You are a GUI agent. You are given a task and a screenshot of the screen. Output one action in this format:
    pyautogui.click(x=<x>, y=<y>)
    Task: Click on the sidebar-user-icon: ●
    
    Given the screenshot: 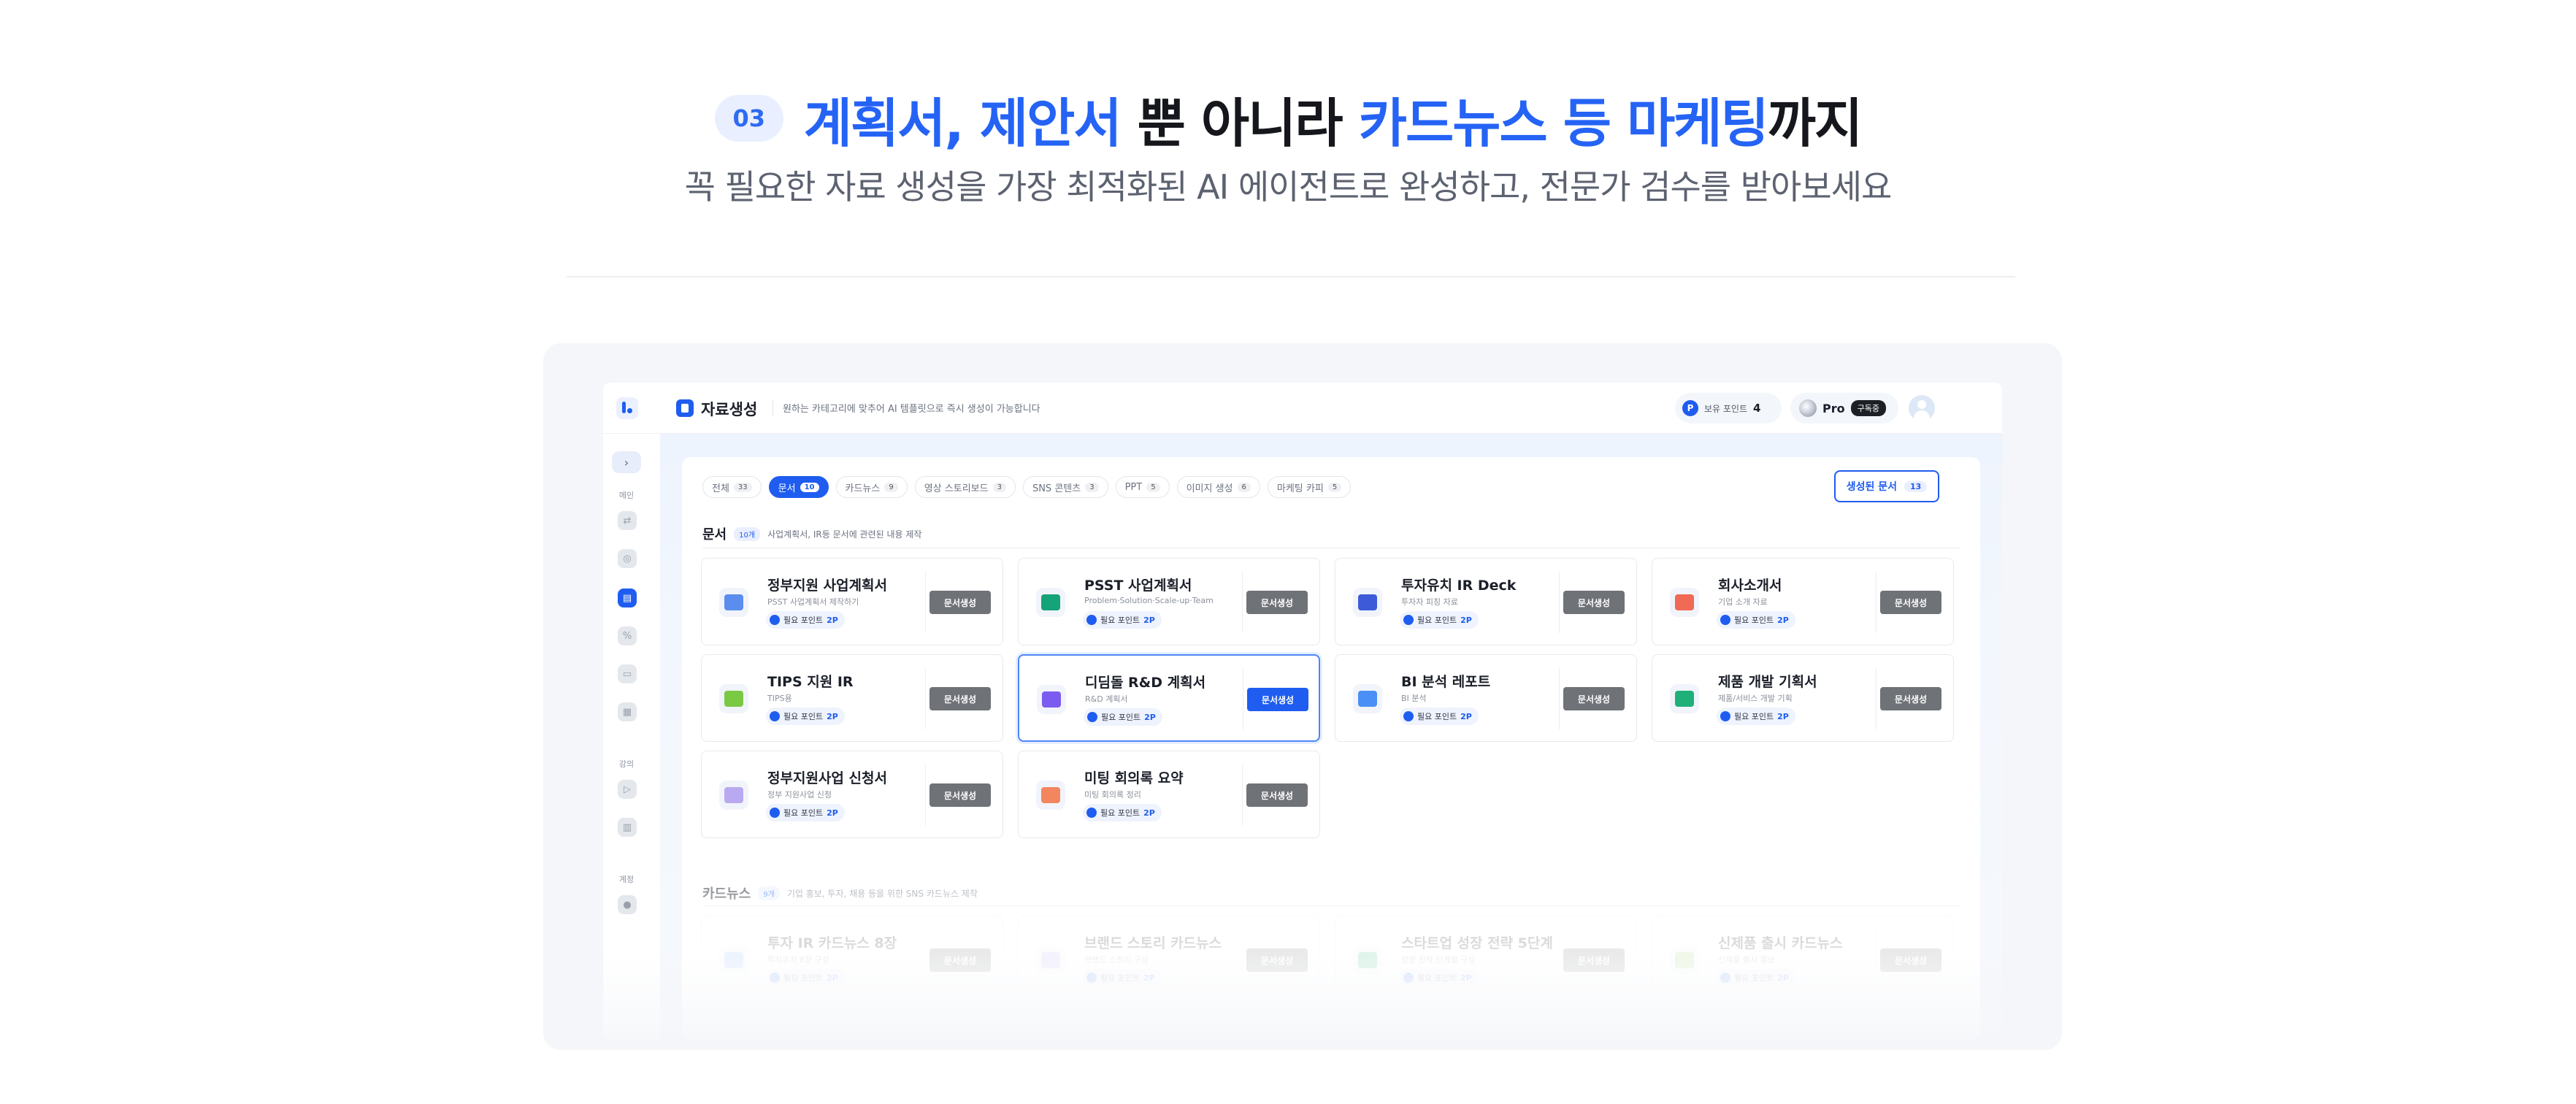 What is the action you would take?
    pyautogui.click(x=627, y=904)
    